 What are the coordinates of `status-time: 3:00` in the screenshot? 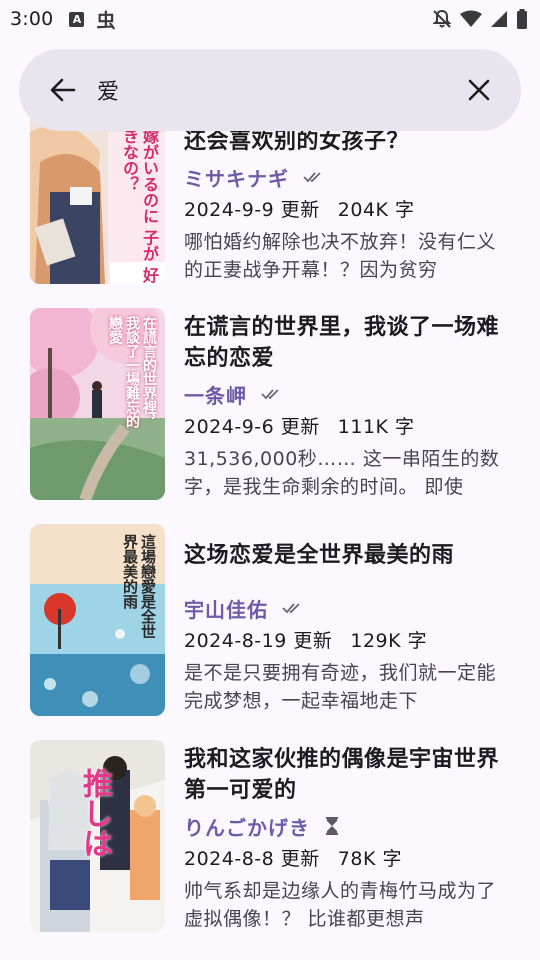 It's located at (32, 19).